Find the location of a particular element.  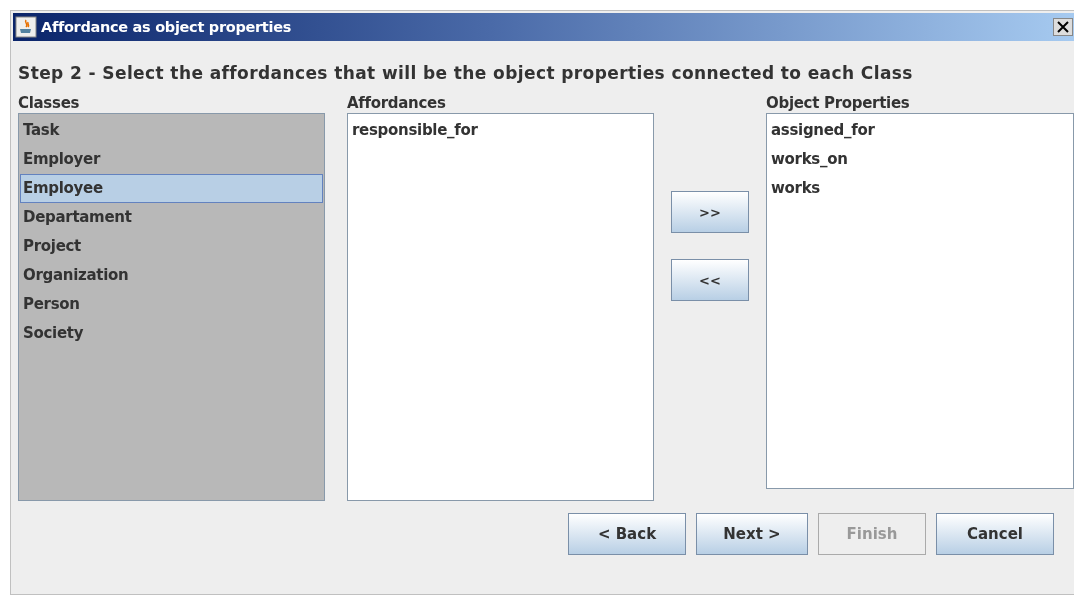

app-icon is located at coordinates (26, 27).